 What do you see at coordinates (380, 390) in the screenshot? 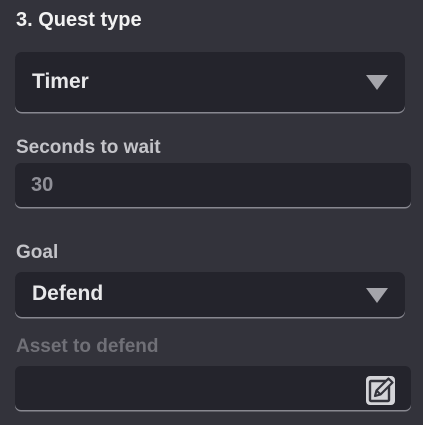
I see `edit-icon` at bounding box center [380, 390].